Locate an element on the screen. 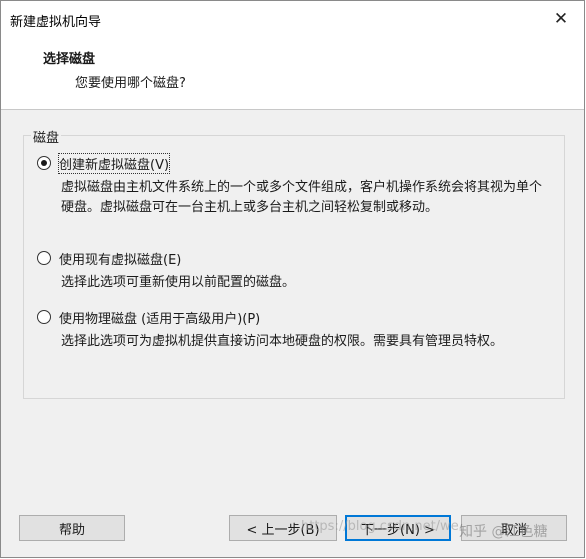 This screenshot has height=559, width=586. close-icon: ✕ is located at coordinates (561, 19).